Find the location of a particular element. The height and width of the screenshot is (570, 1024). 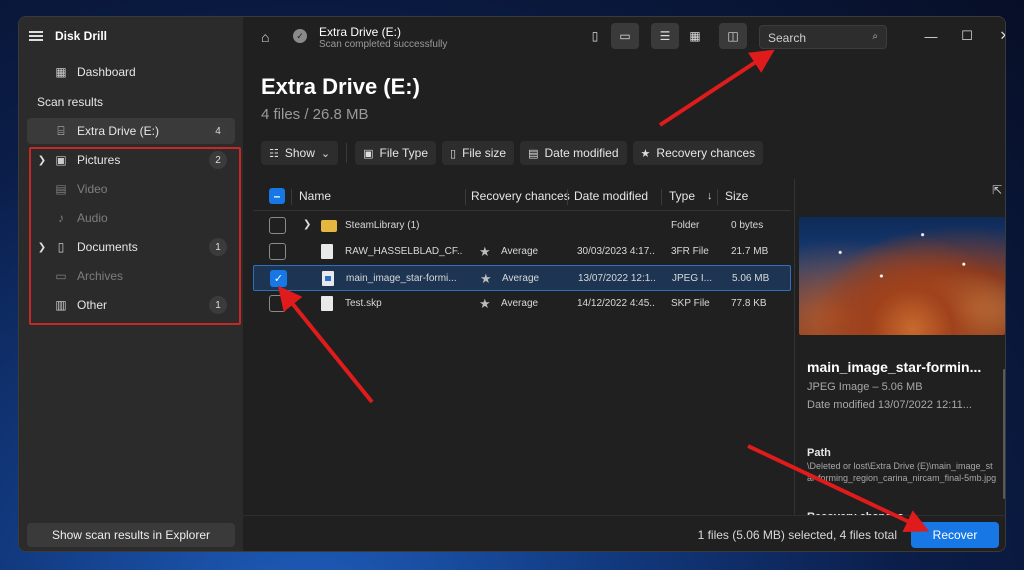

preview-pane-button: ◫ is located at coordinates (733, 36).